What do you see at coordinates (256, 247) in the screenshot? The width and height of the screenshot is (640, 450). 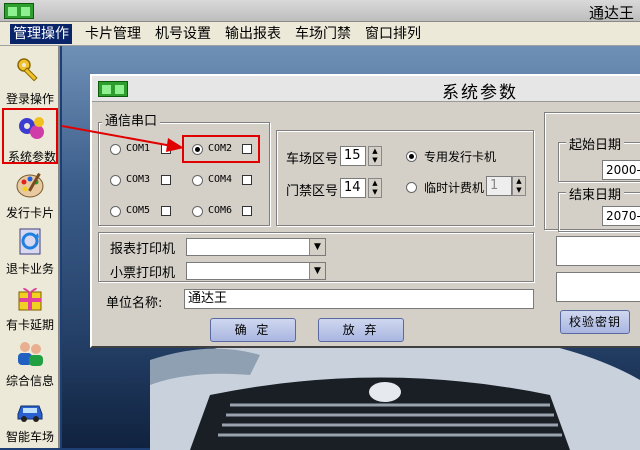 I see `report-printer-select: ▼` at bounding box center [256, 247].